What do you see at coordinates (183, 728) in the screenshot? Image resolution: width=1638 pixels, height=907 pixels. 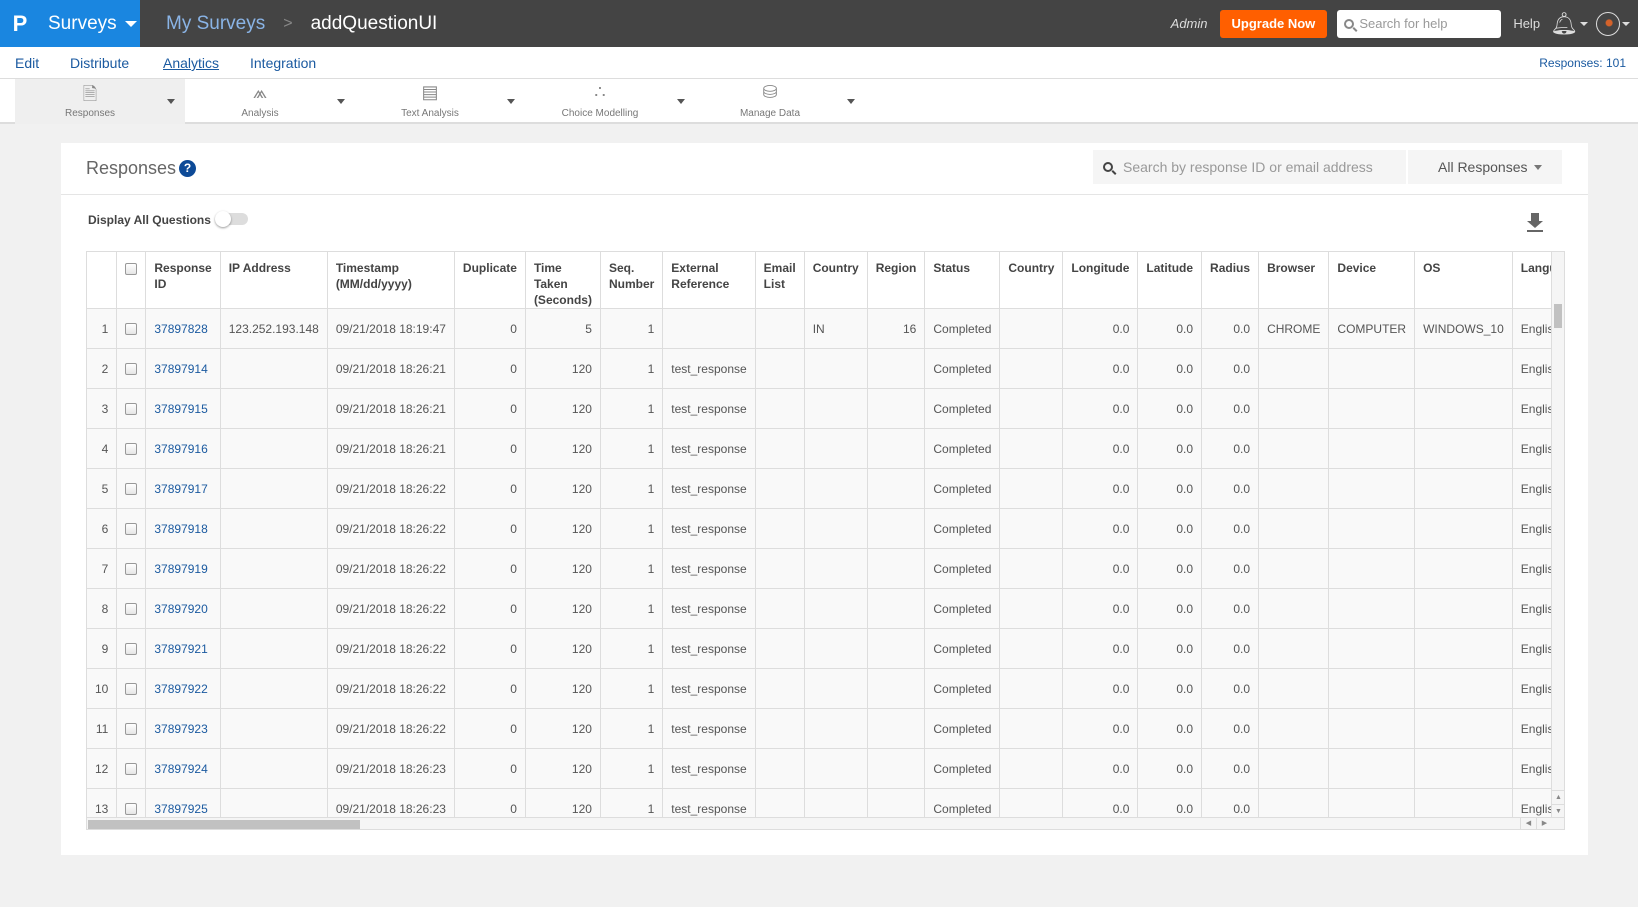 I see `response-id-link: 37897923` at bounding box center [183, 728].